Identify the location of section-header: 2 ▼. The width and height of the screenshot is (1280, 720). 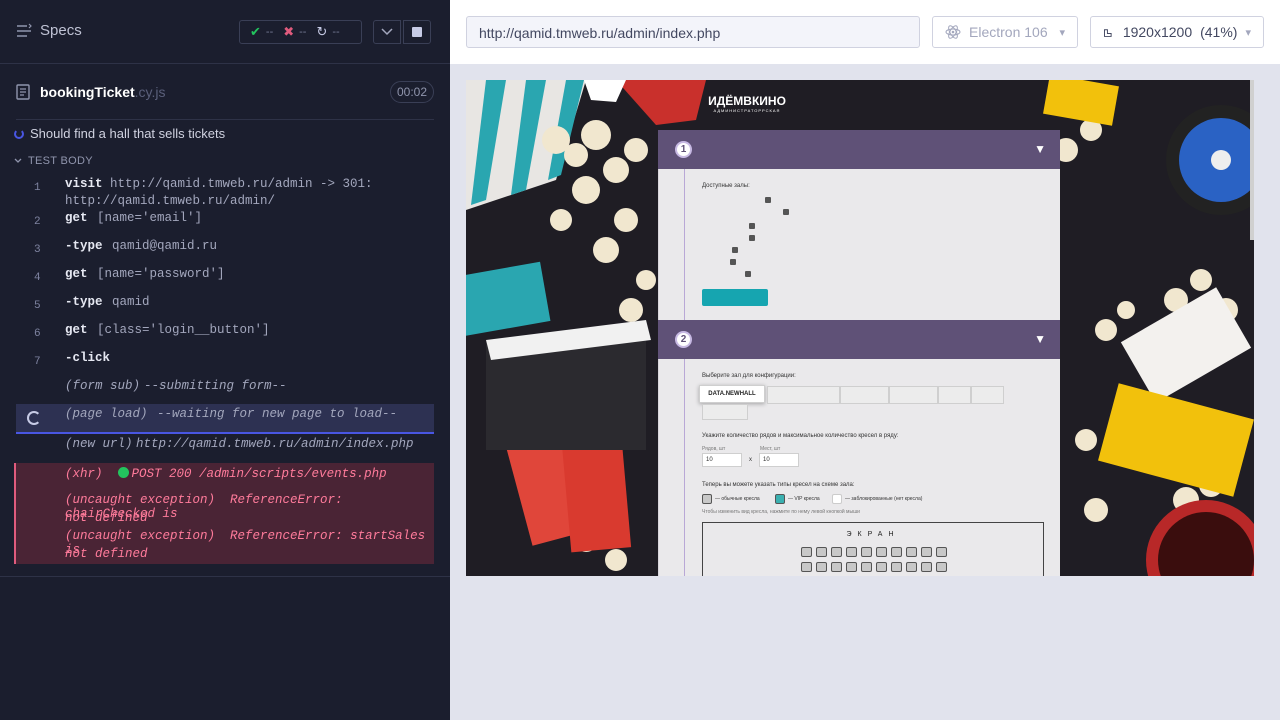
(859, 339).